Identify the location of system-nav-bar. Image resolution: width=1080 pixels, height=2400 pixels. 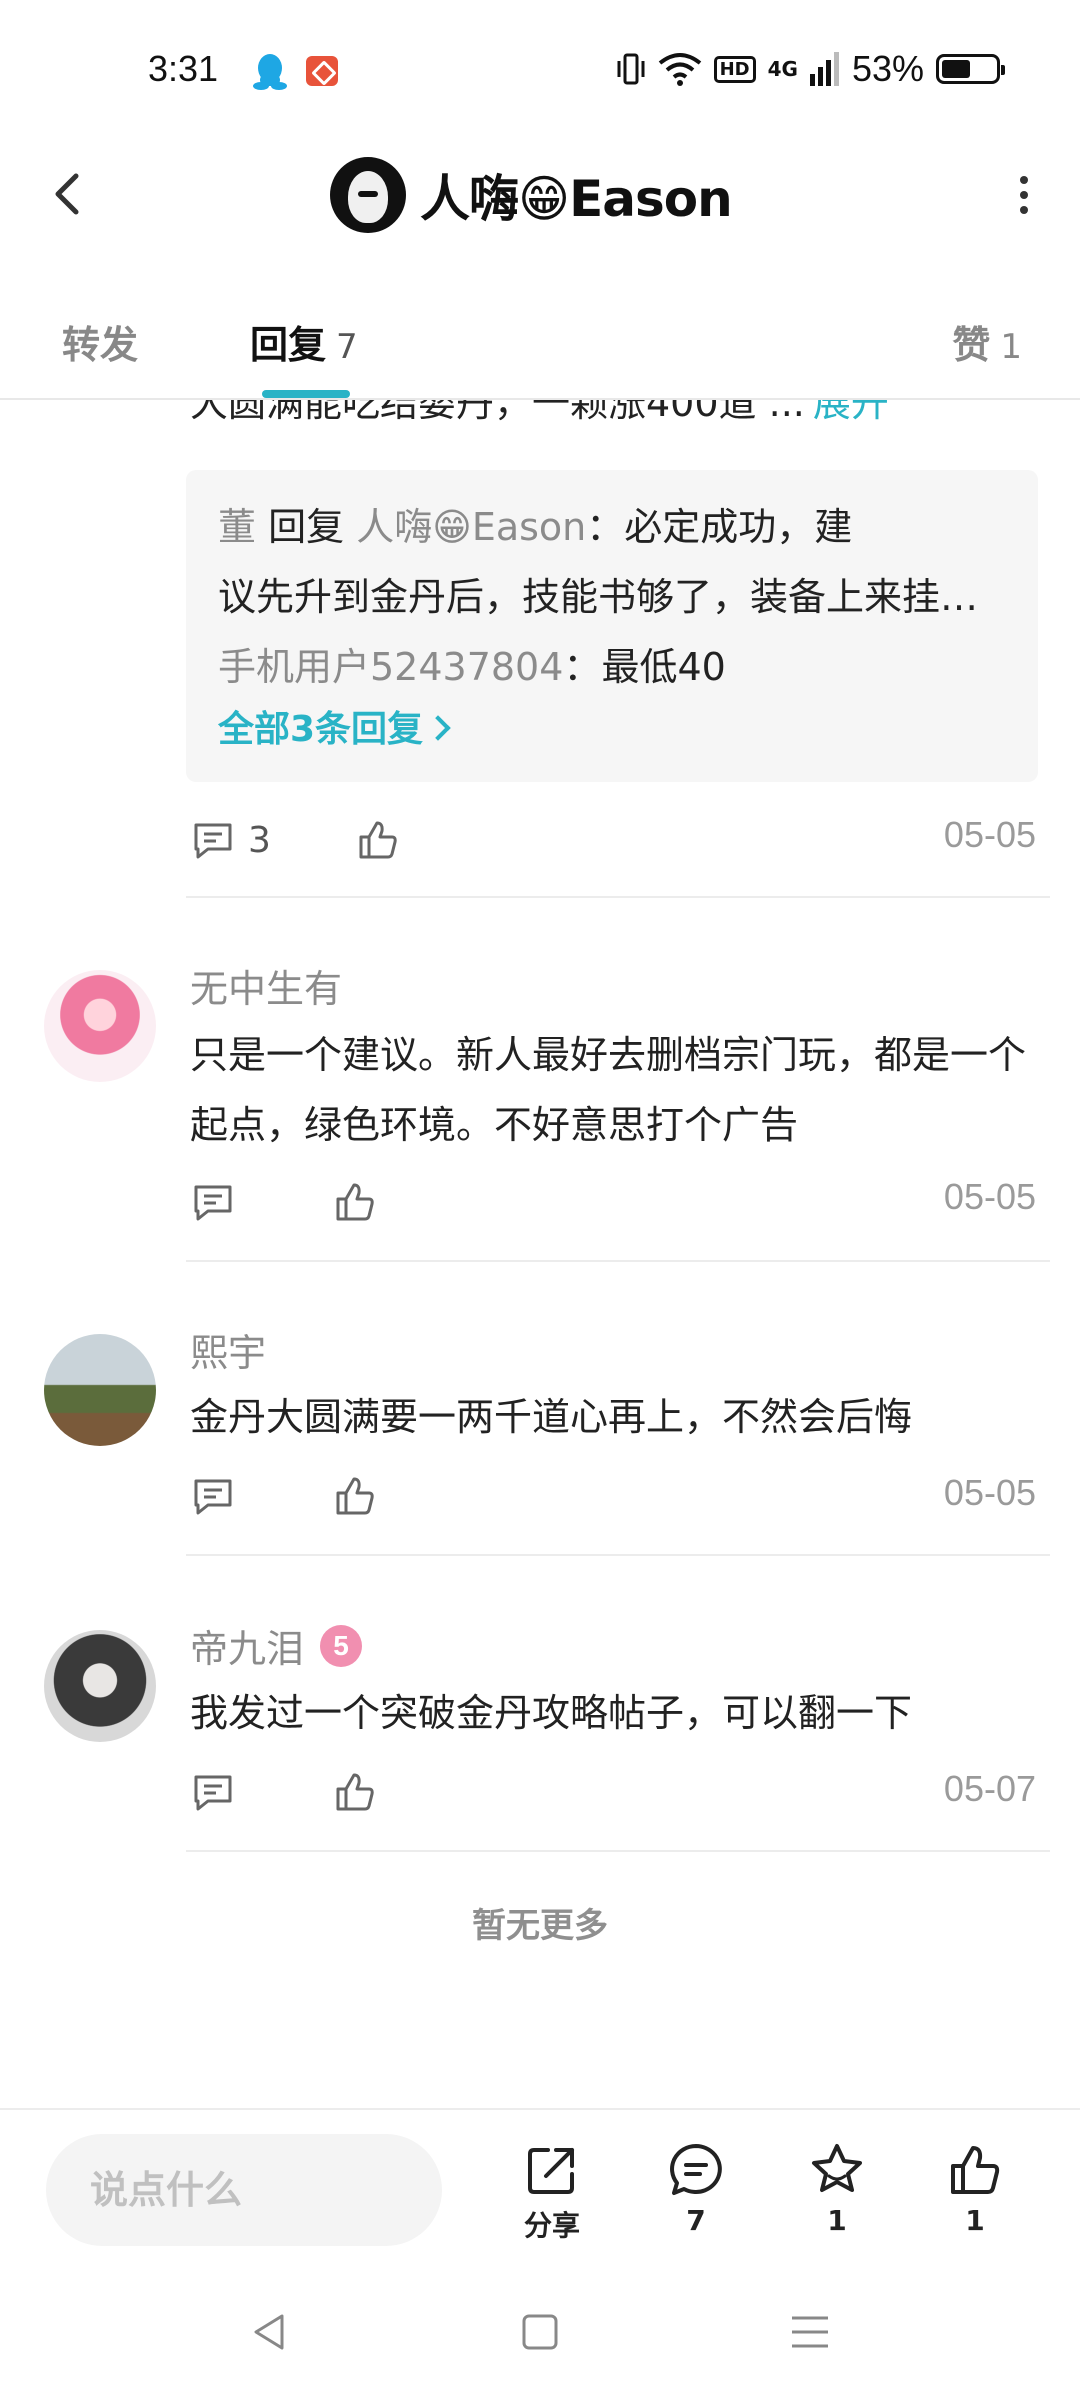
(540, 2335).